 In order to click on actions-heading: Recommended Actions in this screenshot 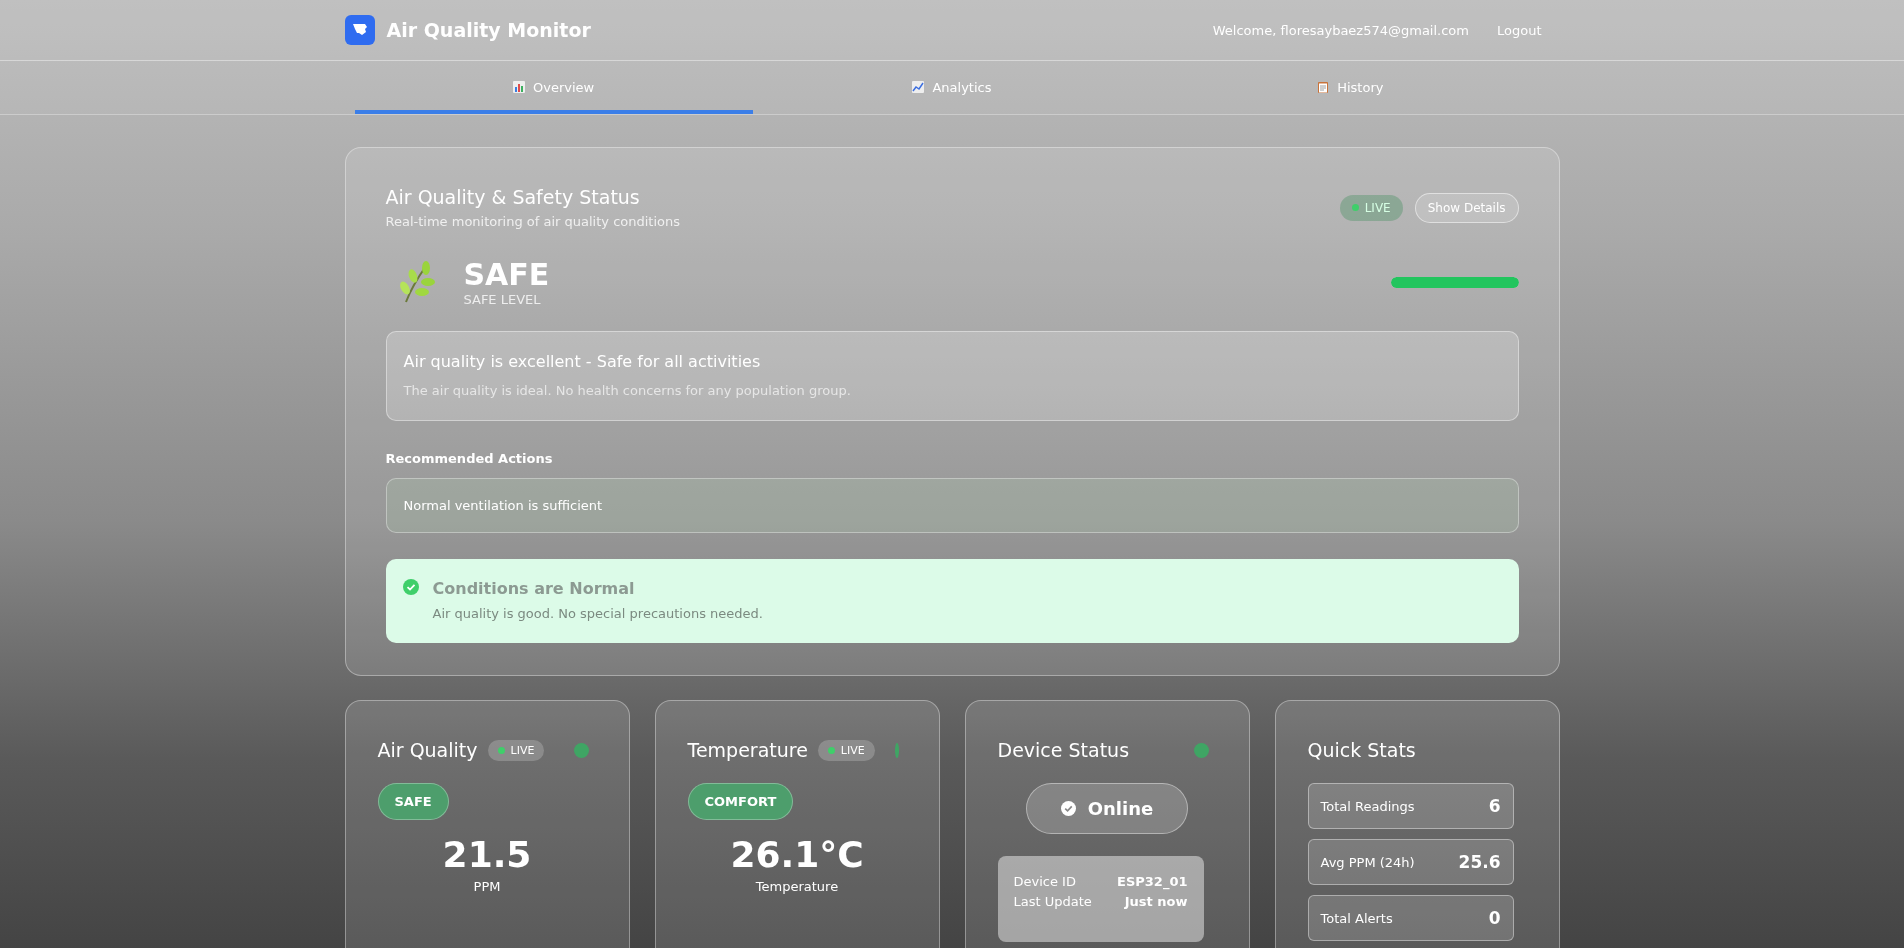, I will do `click(469, 458)`.